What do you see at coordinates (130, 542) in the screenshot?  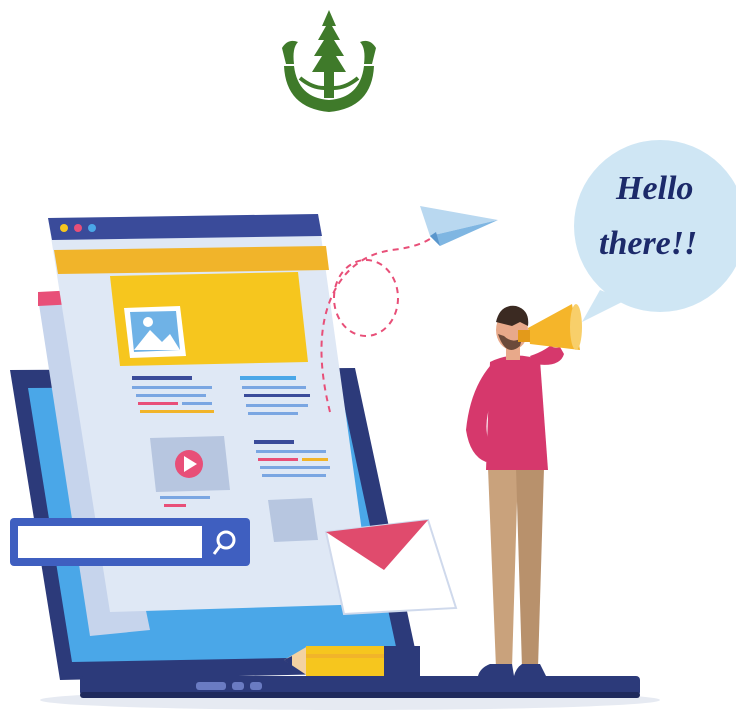 I see `search-bar` at bounding box center [130, 542].